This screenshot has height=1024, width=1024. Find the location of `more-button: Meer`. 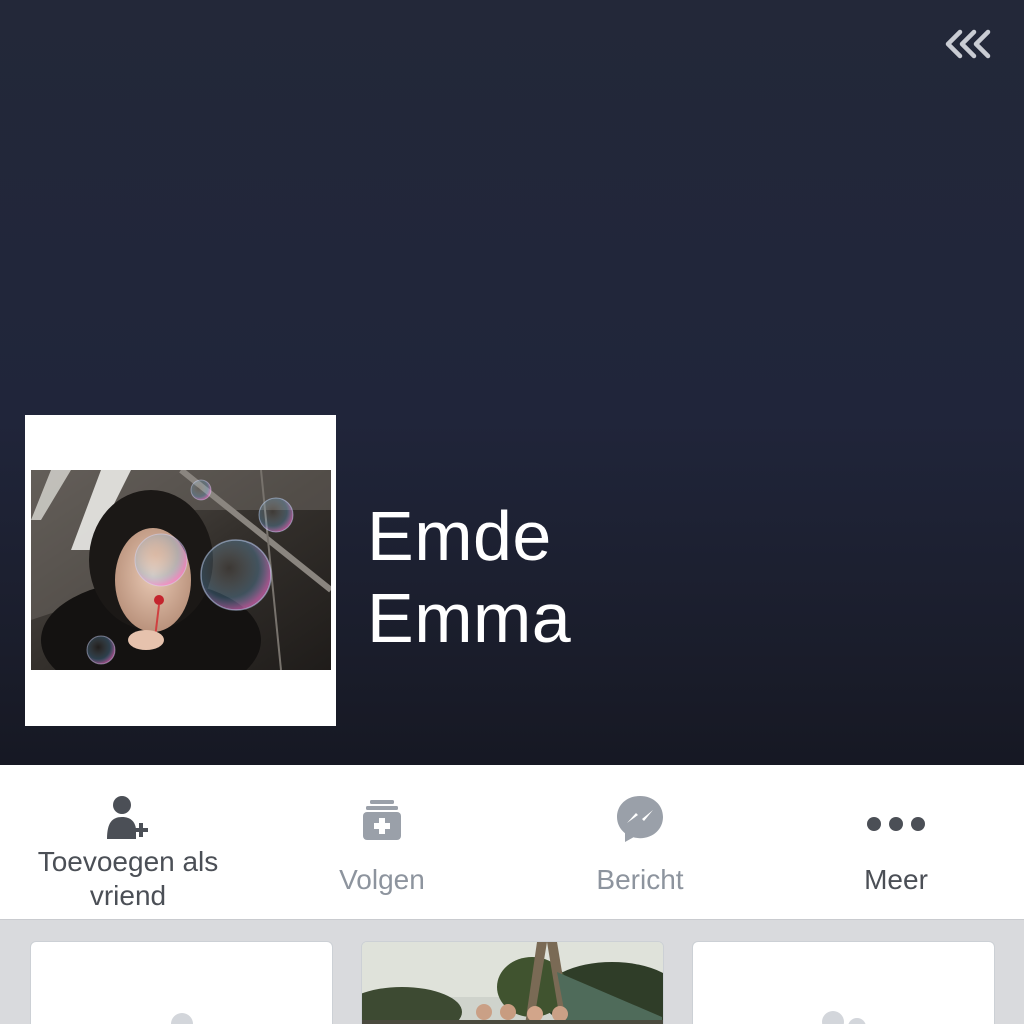

more-button: Meer is located at coordinates (896, 842).